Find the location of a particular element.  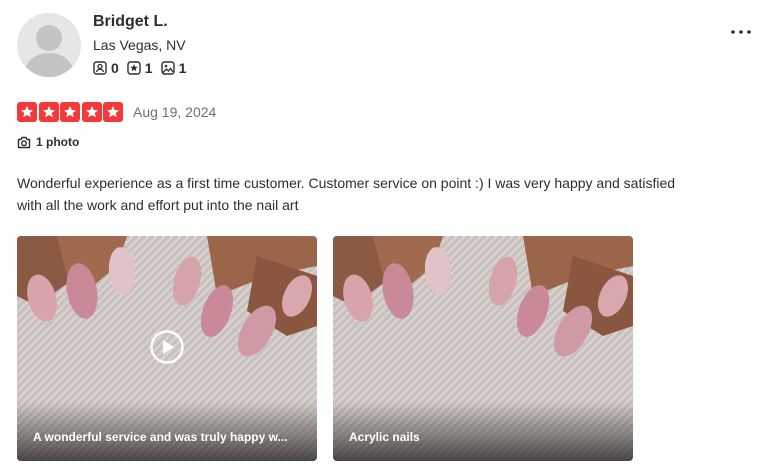

friends-stat: 0 is located at coordinates (106, 68).